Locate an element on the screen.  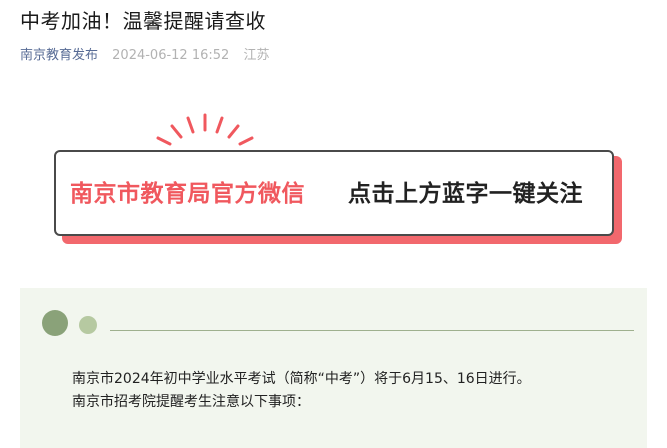
author-link: 南京教育发布 is located at coordinates (59, 55).